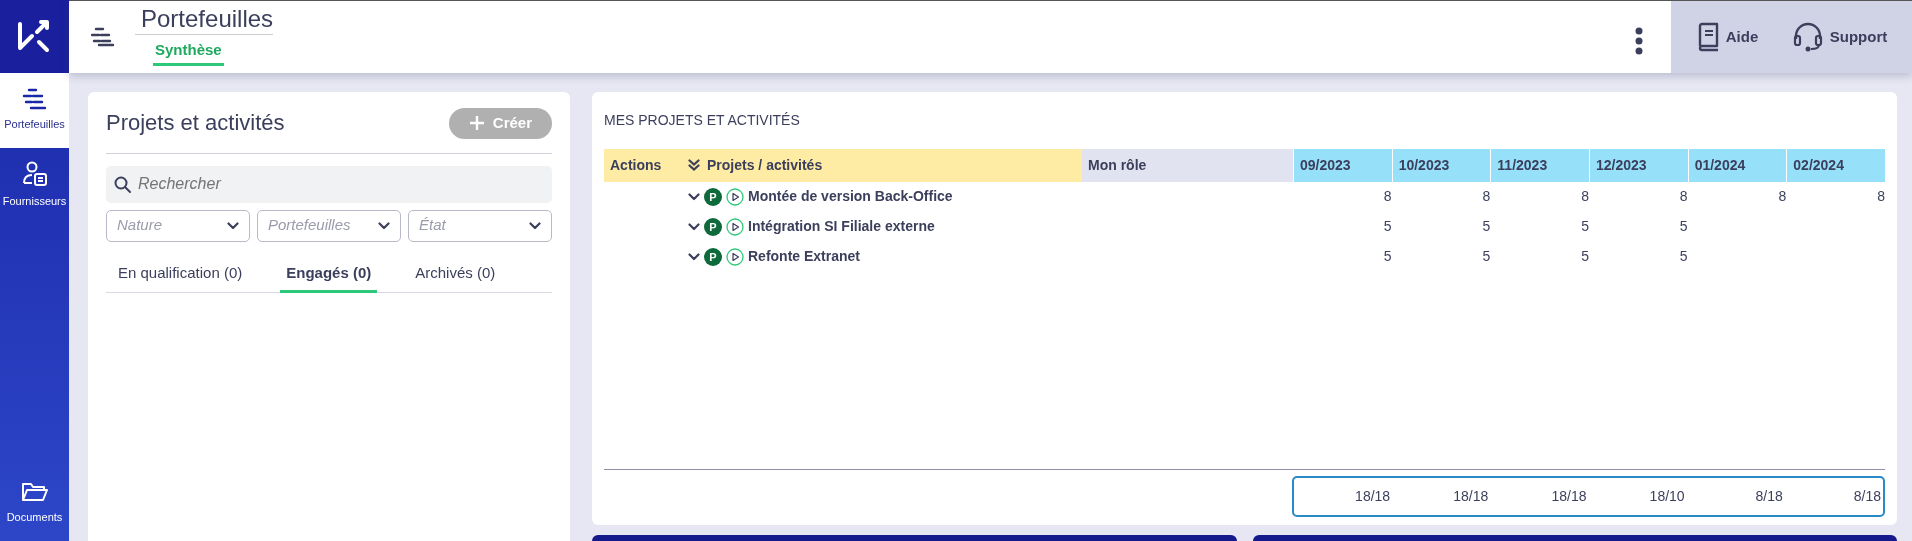 The width and height of the screenshot is (1912, 541). I want to click on tab: Archivés (0), so click(455, 274).